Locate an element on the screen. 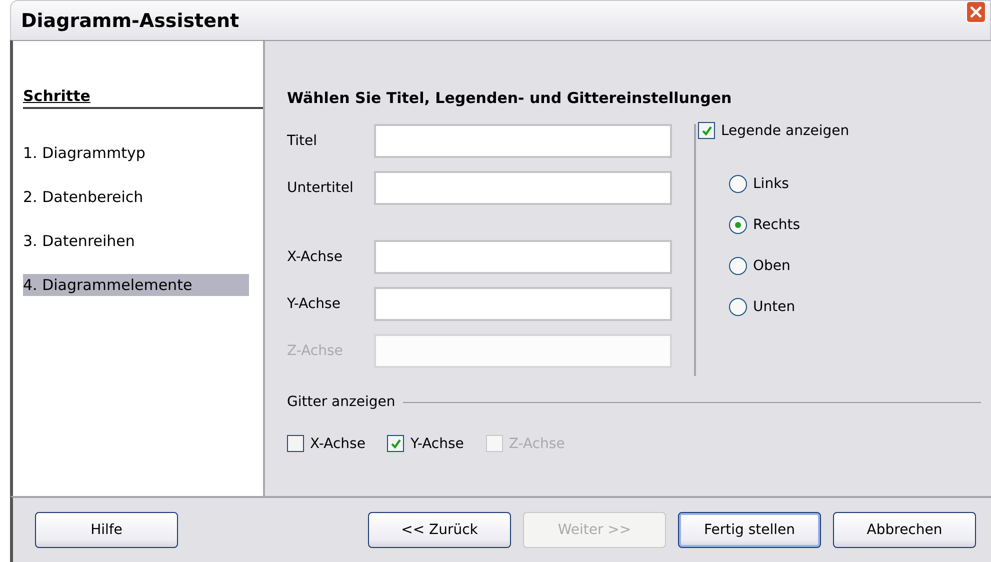 This screenshot has height=562, width=991. dialog-button: Fertig stellen is located at coordinates (749, 530).